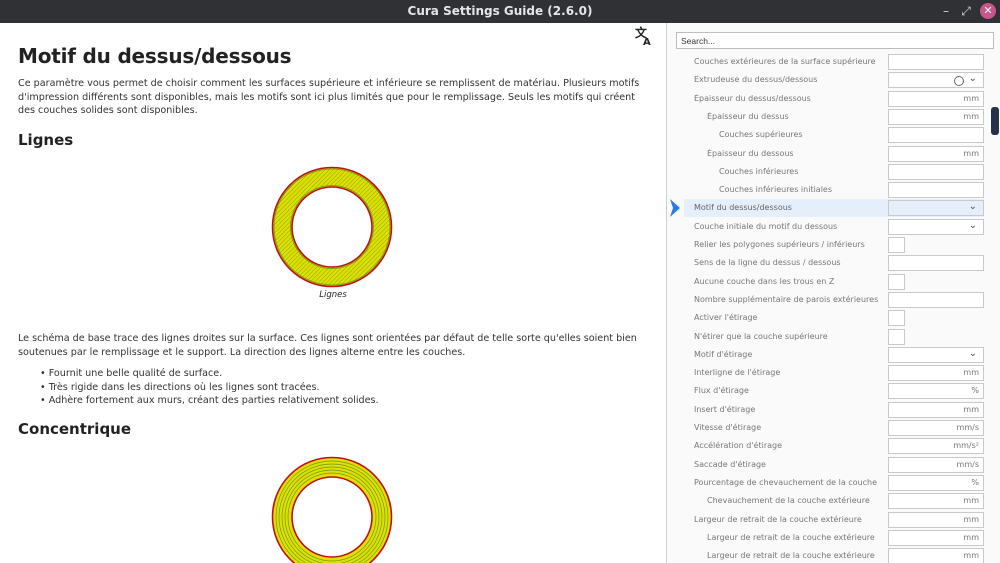  Describe the element at coordinates (834, 465) in the screenshot. I see `setting-row: Saccade d'étirage mm/s` at that location.